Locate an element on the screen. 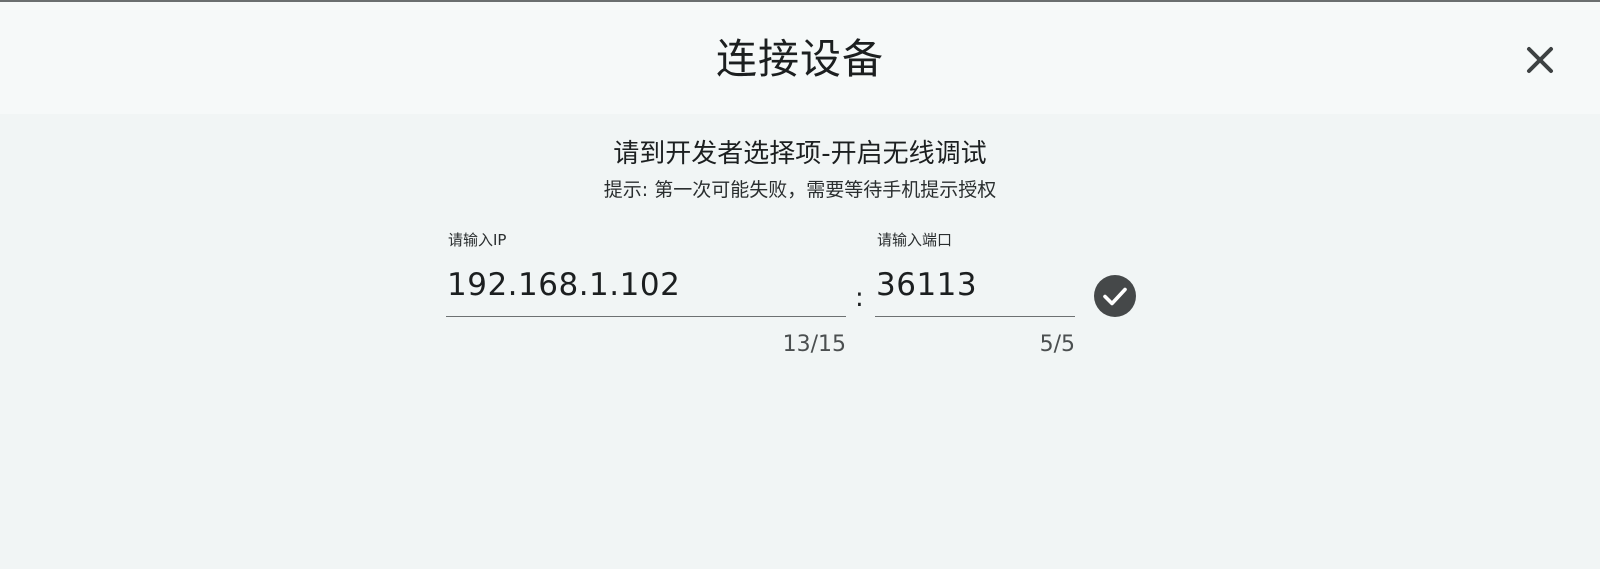  port-char-counter: 5/5 is located at coordinates (1057, 344).